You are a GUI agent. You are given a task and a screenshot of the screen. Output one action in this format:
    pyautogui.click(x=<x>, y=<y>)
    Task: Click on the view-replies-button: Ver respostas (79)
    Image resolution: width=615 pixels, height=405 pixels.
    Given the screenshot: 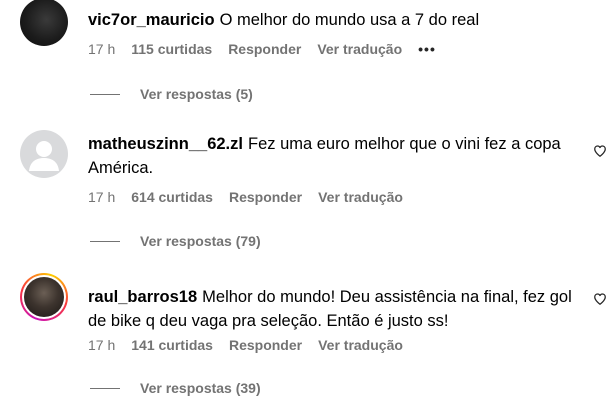 What is the action you would take?
    pyautogui.click(x=175, y=241)
    